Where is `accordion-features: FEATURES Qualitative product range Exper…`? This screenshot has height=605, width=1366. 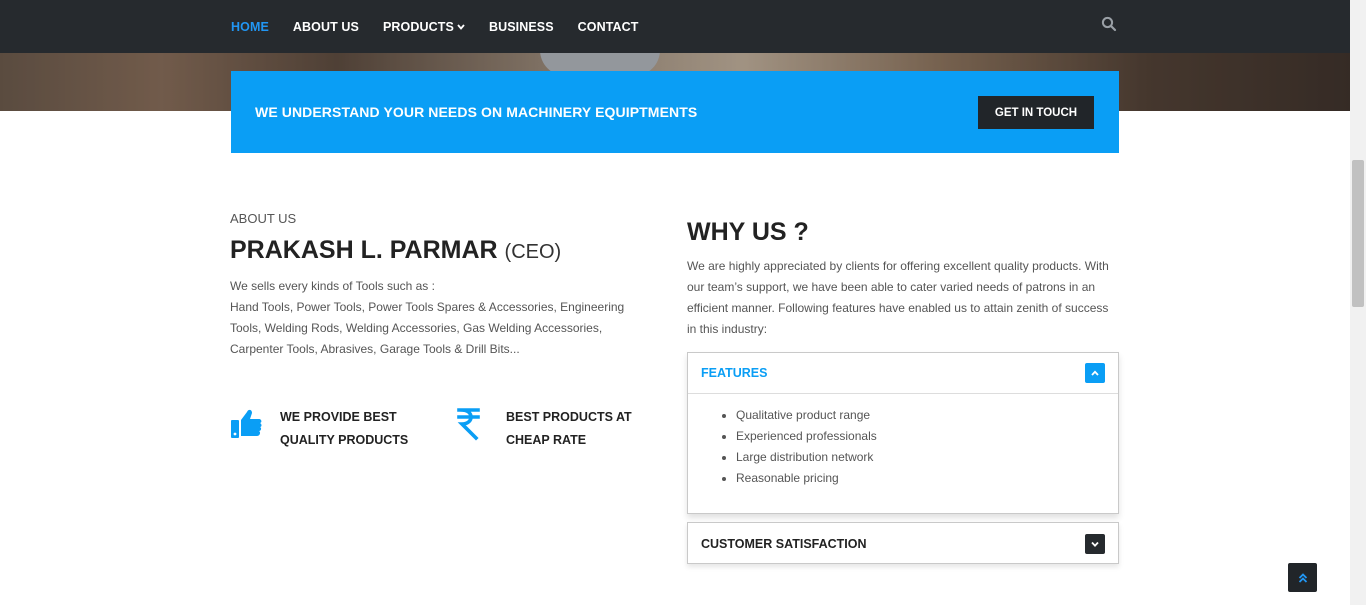
accordion-features: FEATURES Qualitative product range Exper… is located at coordinates (903, 433).